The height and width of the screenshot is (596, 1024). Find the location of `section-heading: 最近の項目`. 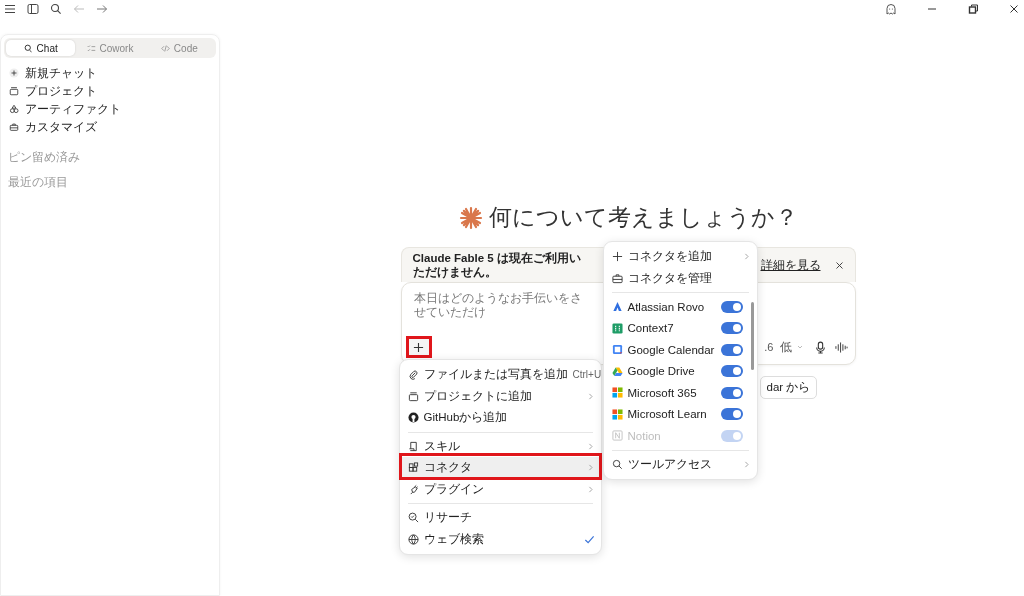

section-heading: 最近の項目 is located at coordinates (38, 182).